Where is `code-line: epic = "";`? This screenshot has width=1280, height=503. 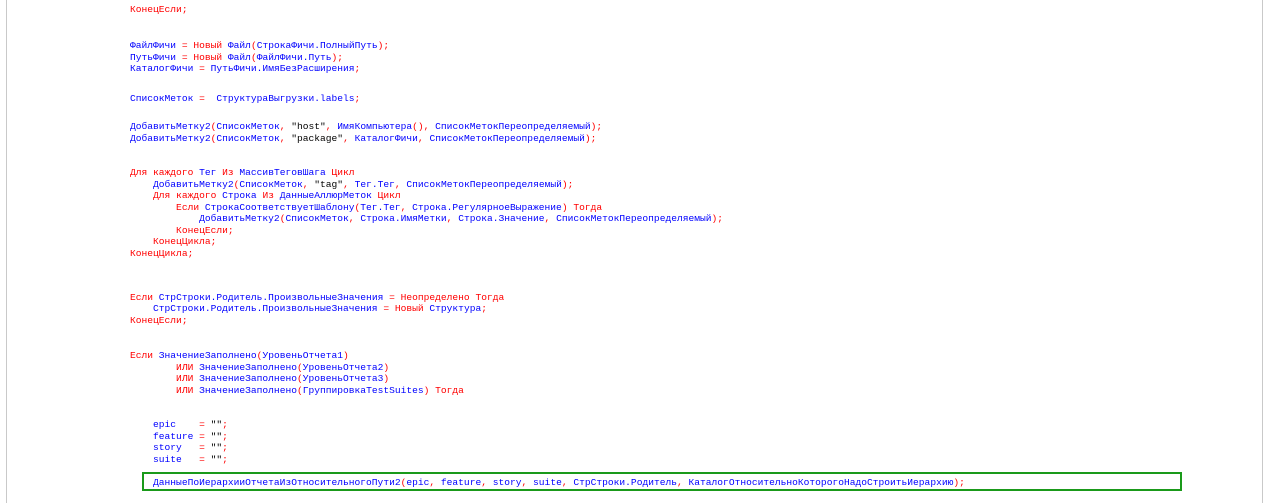 code-line: epic = ""; is located at coordinates (179, 424).